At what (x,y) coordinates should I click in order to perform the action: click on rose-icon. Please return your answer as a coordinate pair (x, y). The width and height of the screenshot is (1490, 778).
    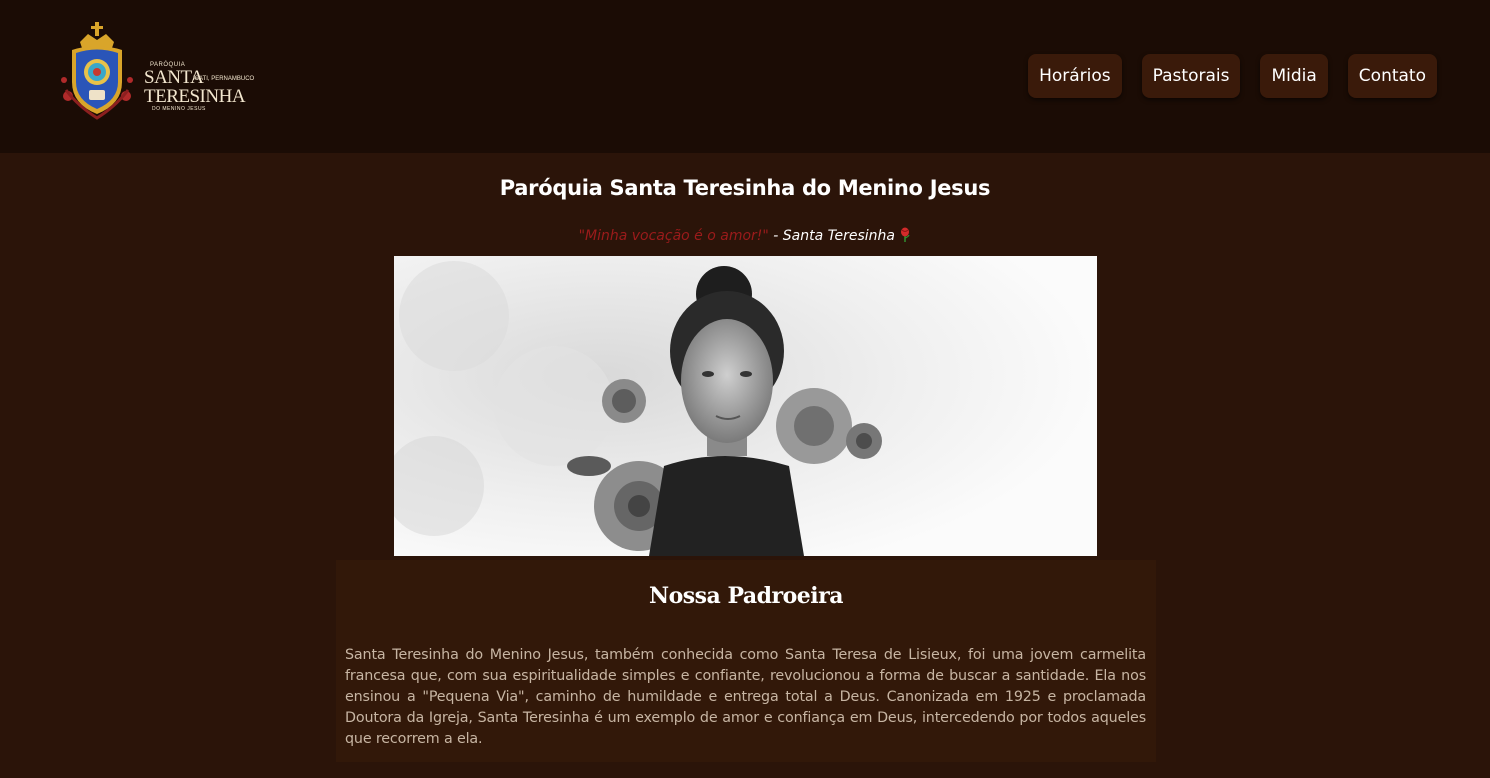
    Looking at the image, I should click on (905, 234).